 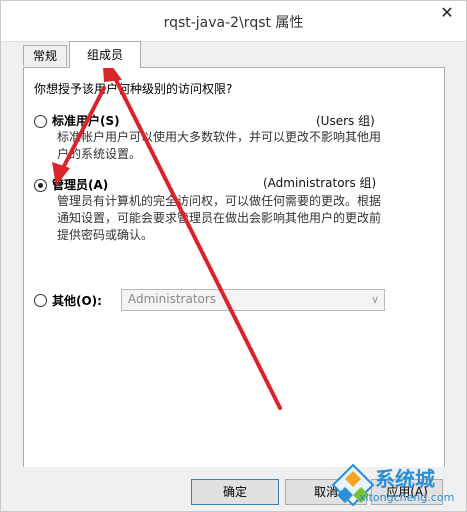 I want to click on description-line: 标准帐户用户可以使用大多数软件，并可以更改不影响其他用, so click(x=219, y=137).